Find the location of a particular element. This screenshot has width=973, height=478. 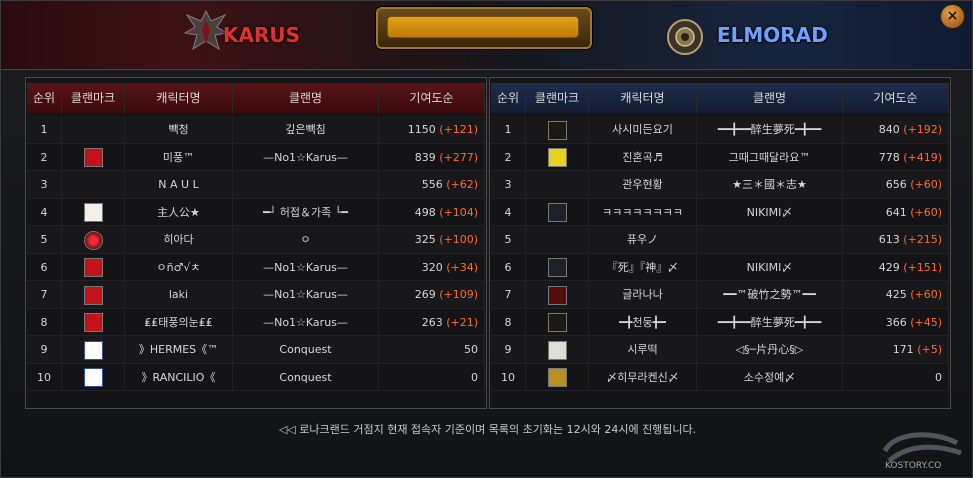

table-row: 1 빽청 깊은빽침 1150 (+121) is located at coordinates (256, 130).